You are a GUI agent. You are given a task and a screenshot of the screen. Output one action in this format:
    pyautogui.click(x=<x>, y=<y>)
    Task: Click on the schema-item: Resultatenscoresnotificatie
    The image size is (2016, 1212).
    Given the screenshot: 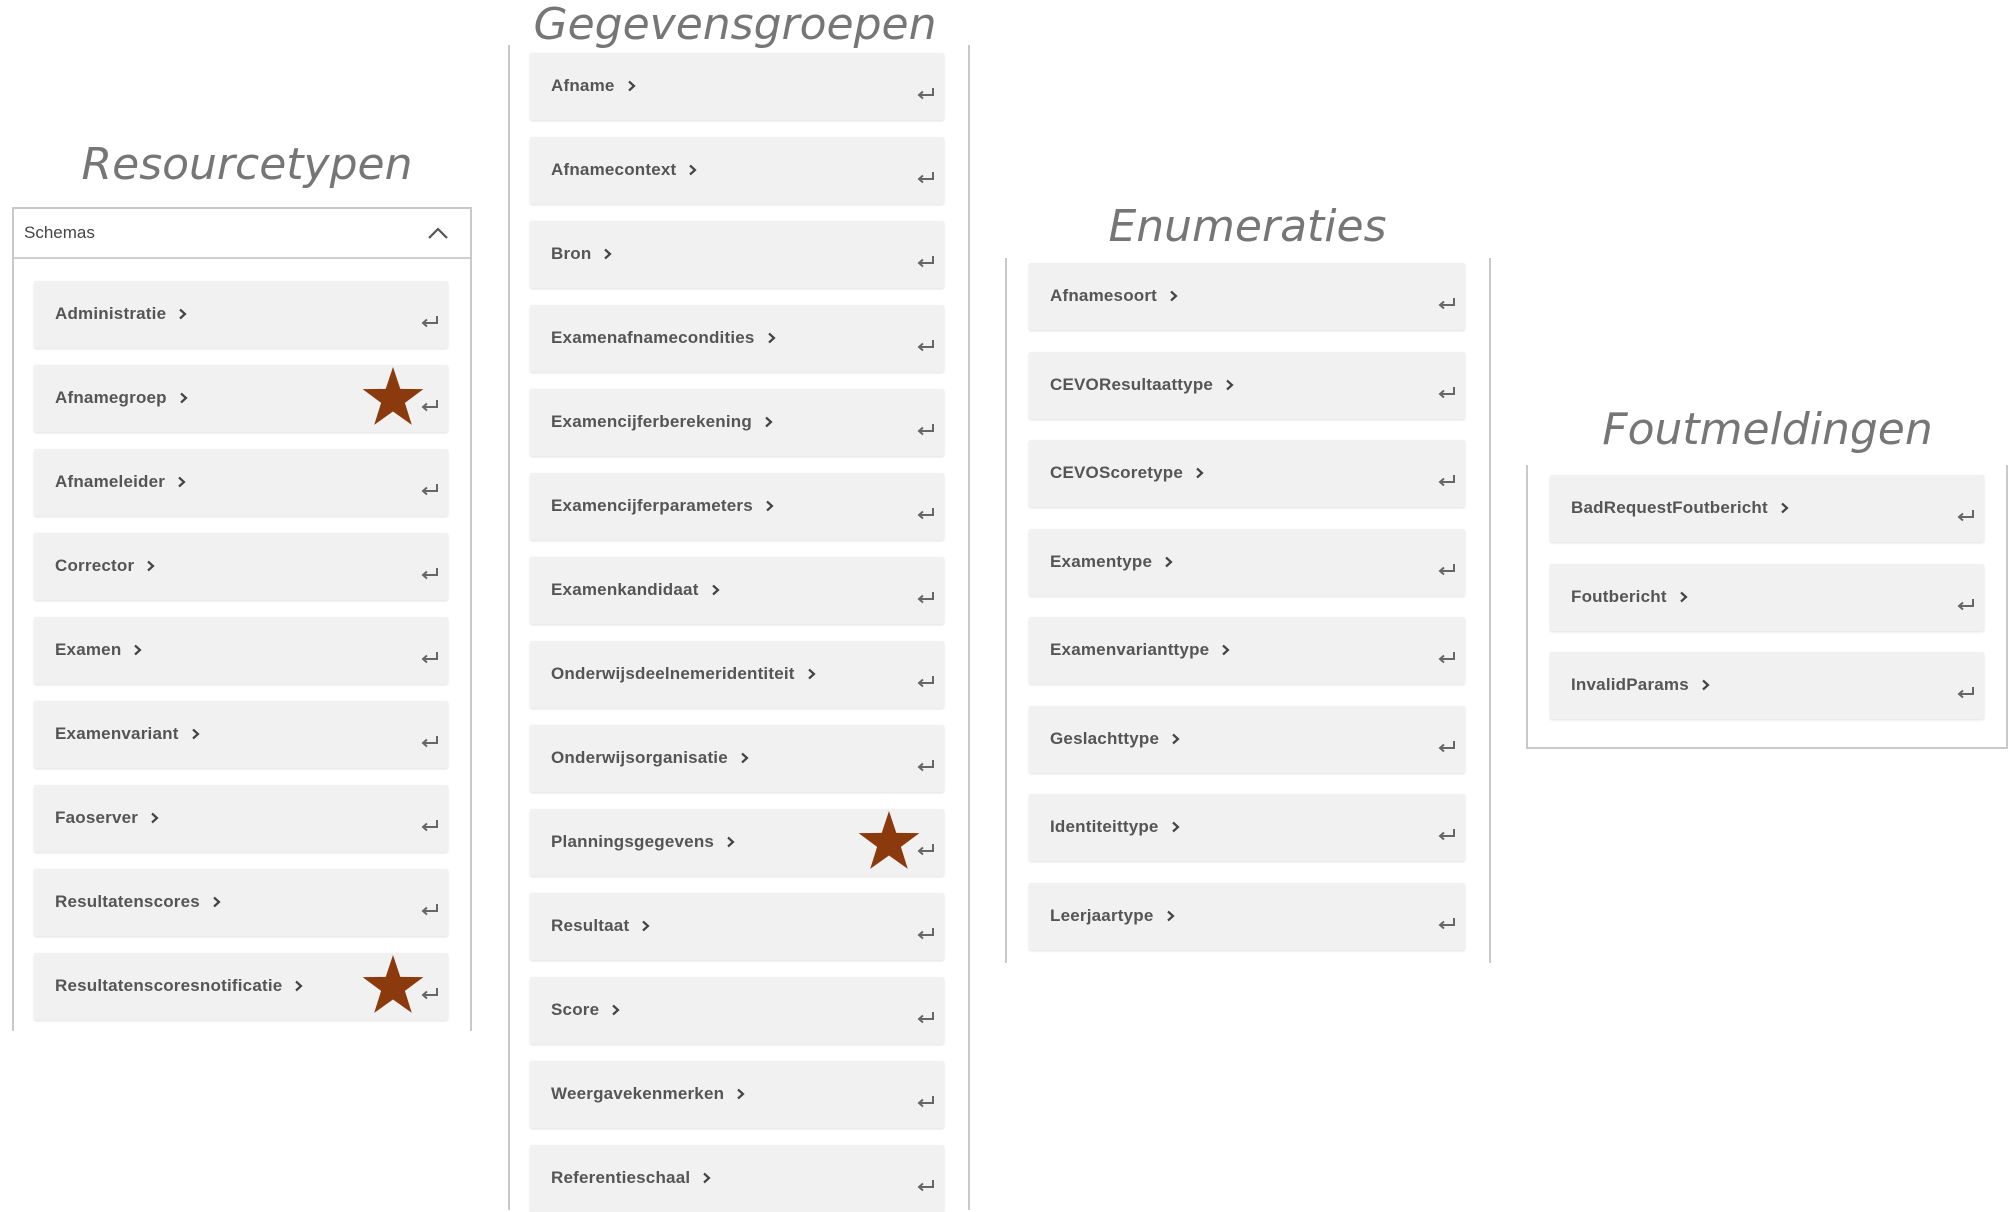 What is the action you would take?
    pyautogui.click(x=241, y=986)
    